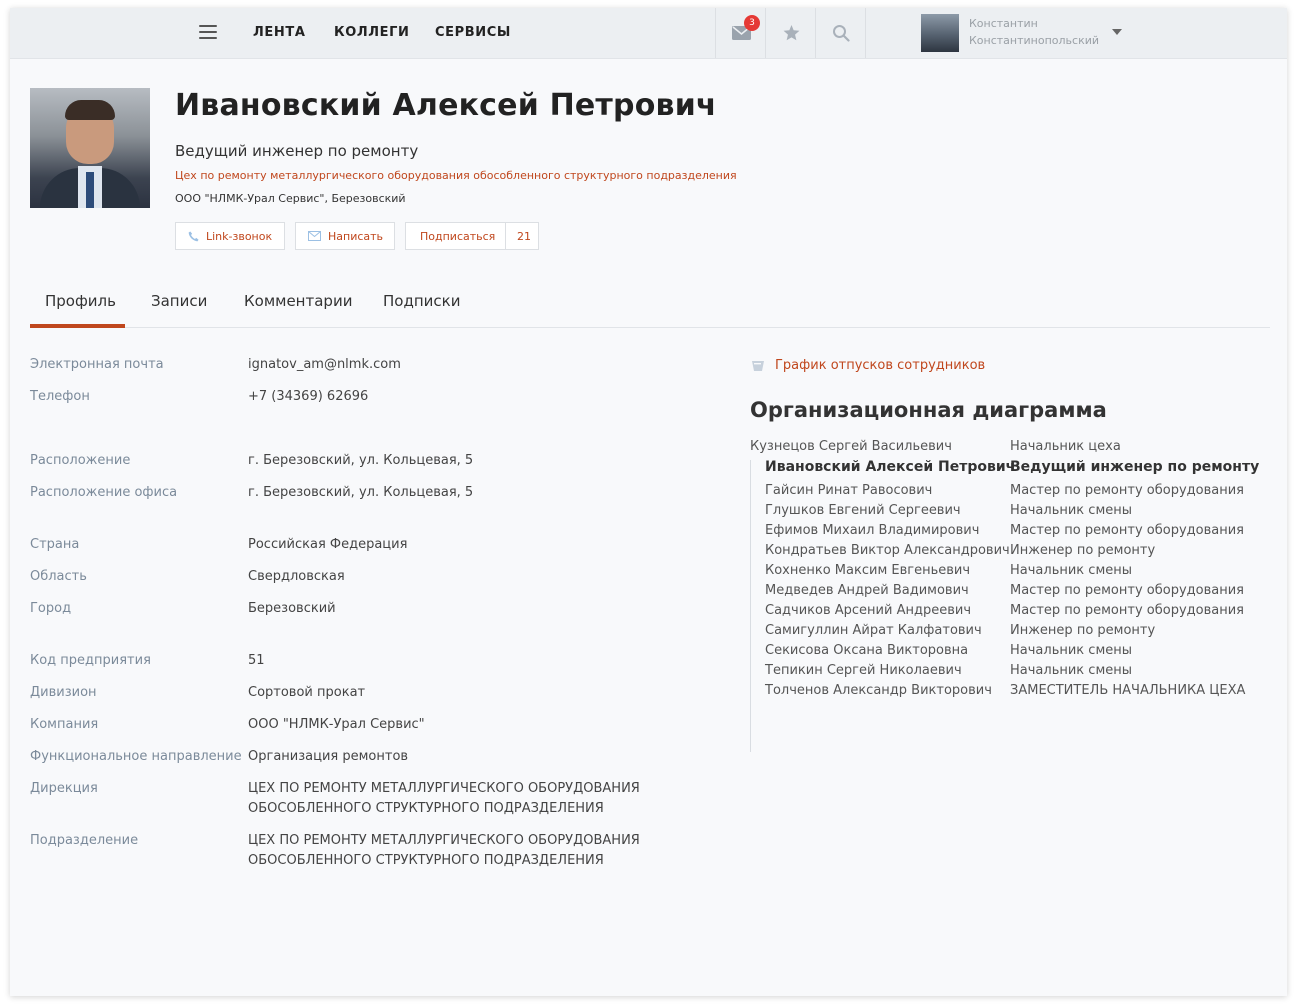 This screenshot has height=1008, width=1297. Describe the element at coordinates (1128, 690) in the screenshot. I see `org-report-role: ЗАМЕСТИТЕЛЬ НАЧАЛЬНИКА ЦЕХА` at that location.